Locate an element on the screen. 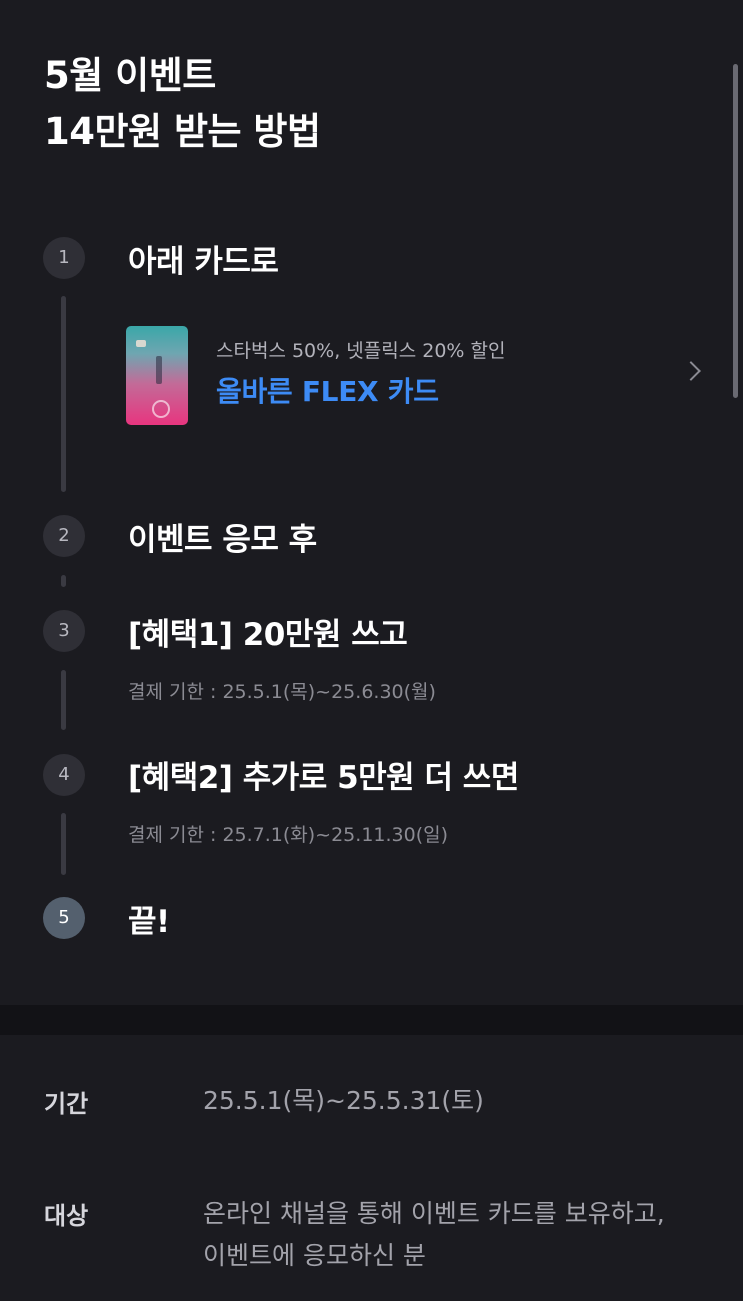 Image resolution: width=743 pixels, height=1301 pixels. period-value: 25.5.1(목)~25.5.31(토) is located at coordinates (343, 1100).